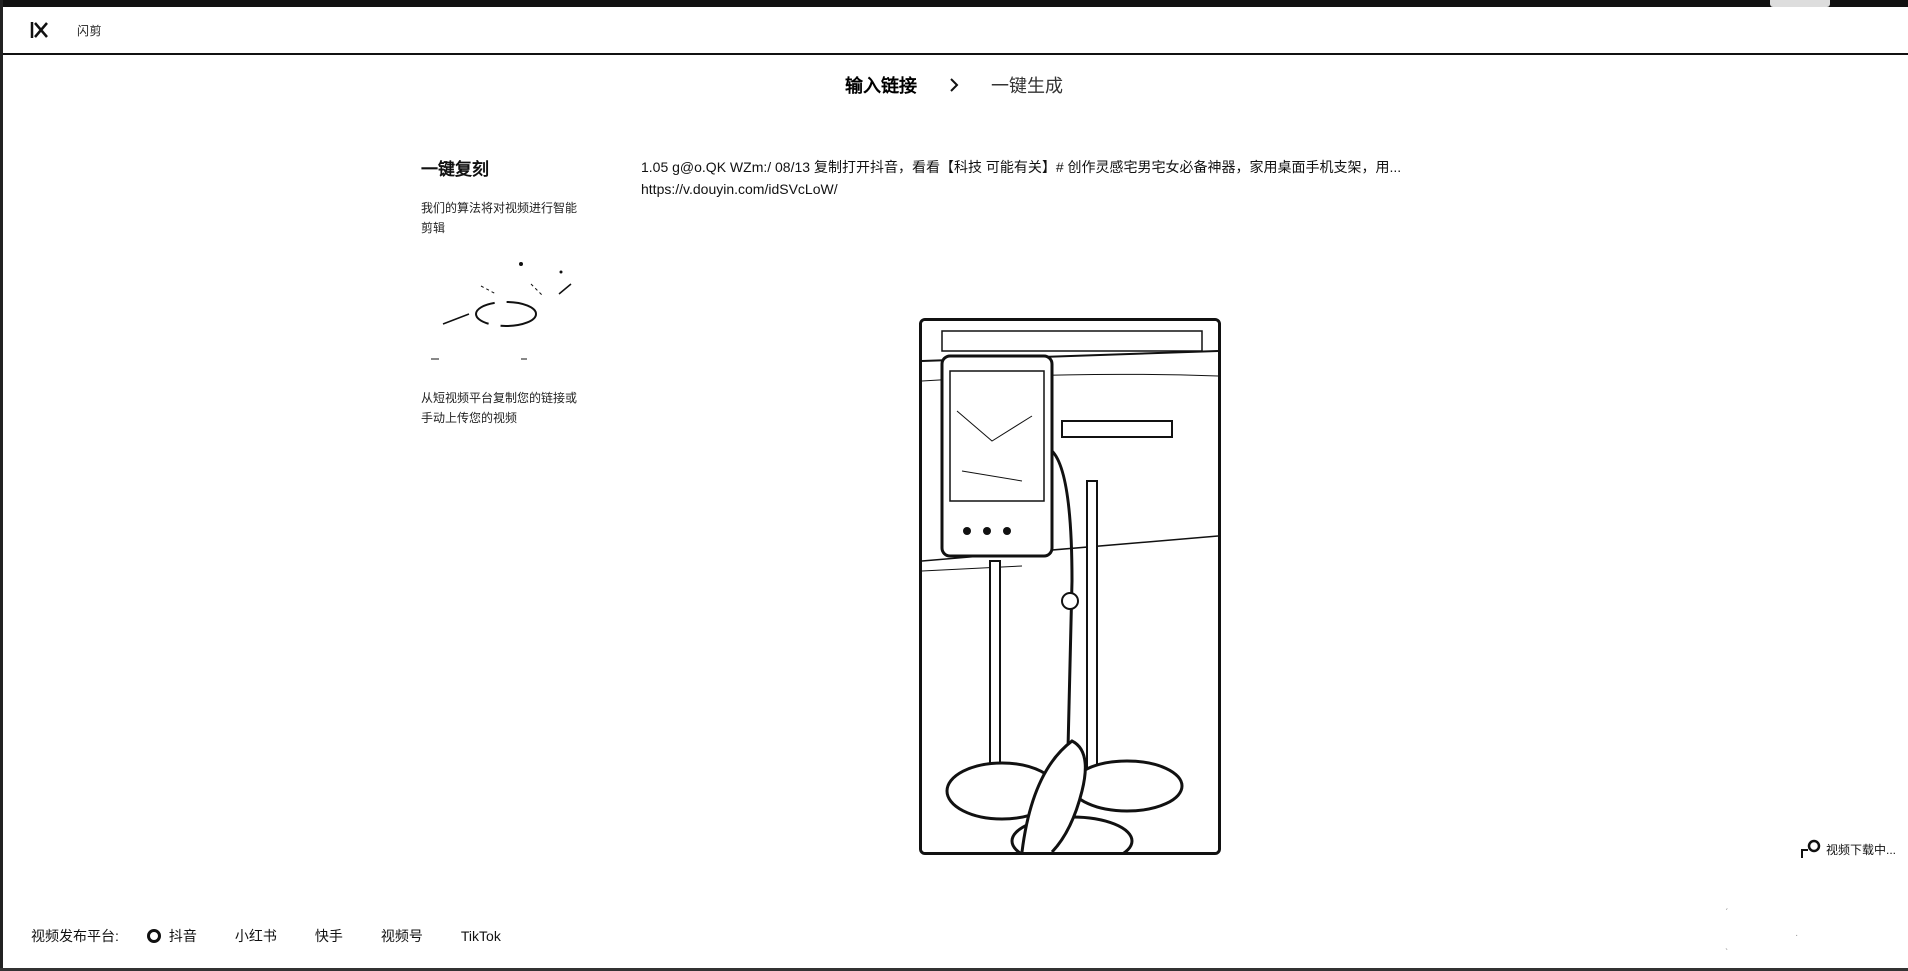  Describe the element at coordinates (1727, 913) in the screenshot. I see `decorative-mark: ˊ` at that location.